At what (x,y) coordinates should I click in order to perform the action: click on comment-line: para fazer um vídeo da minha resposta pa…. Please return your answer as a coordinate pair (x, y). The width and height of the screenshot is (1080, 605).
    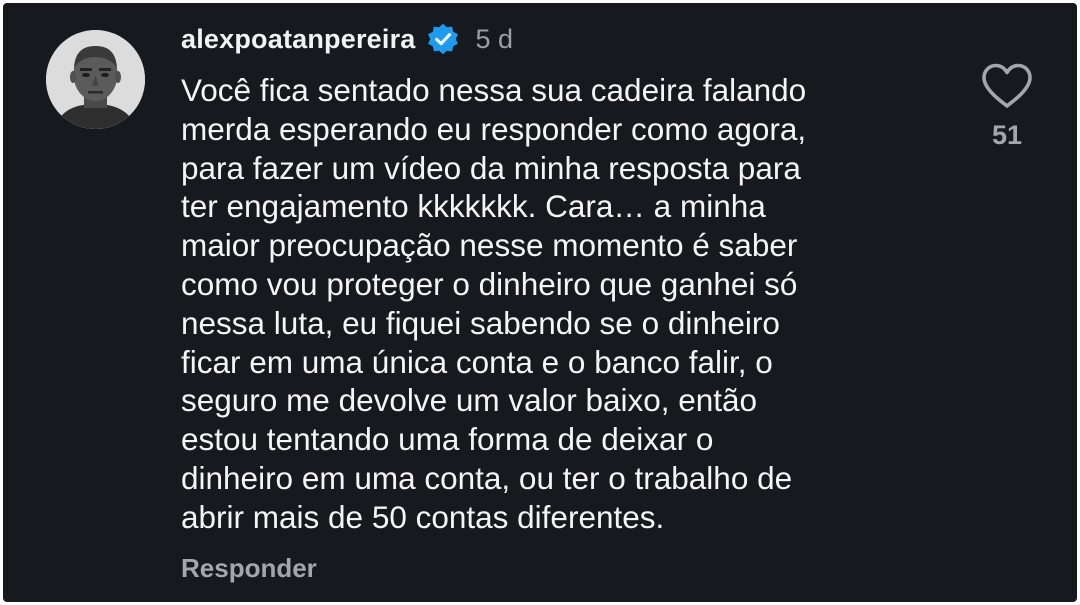
    Looking at the image, I should click on (491, 167).